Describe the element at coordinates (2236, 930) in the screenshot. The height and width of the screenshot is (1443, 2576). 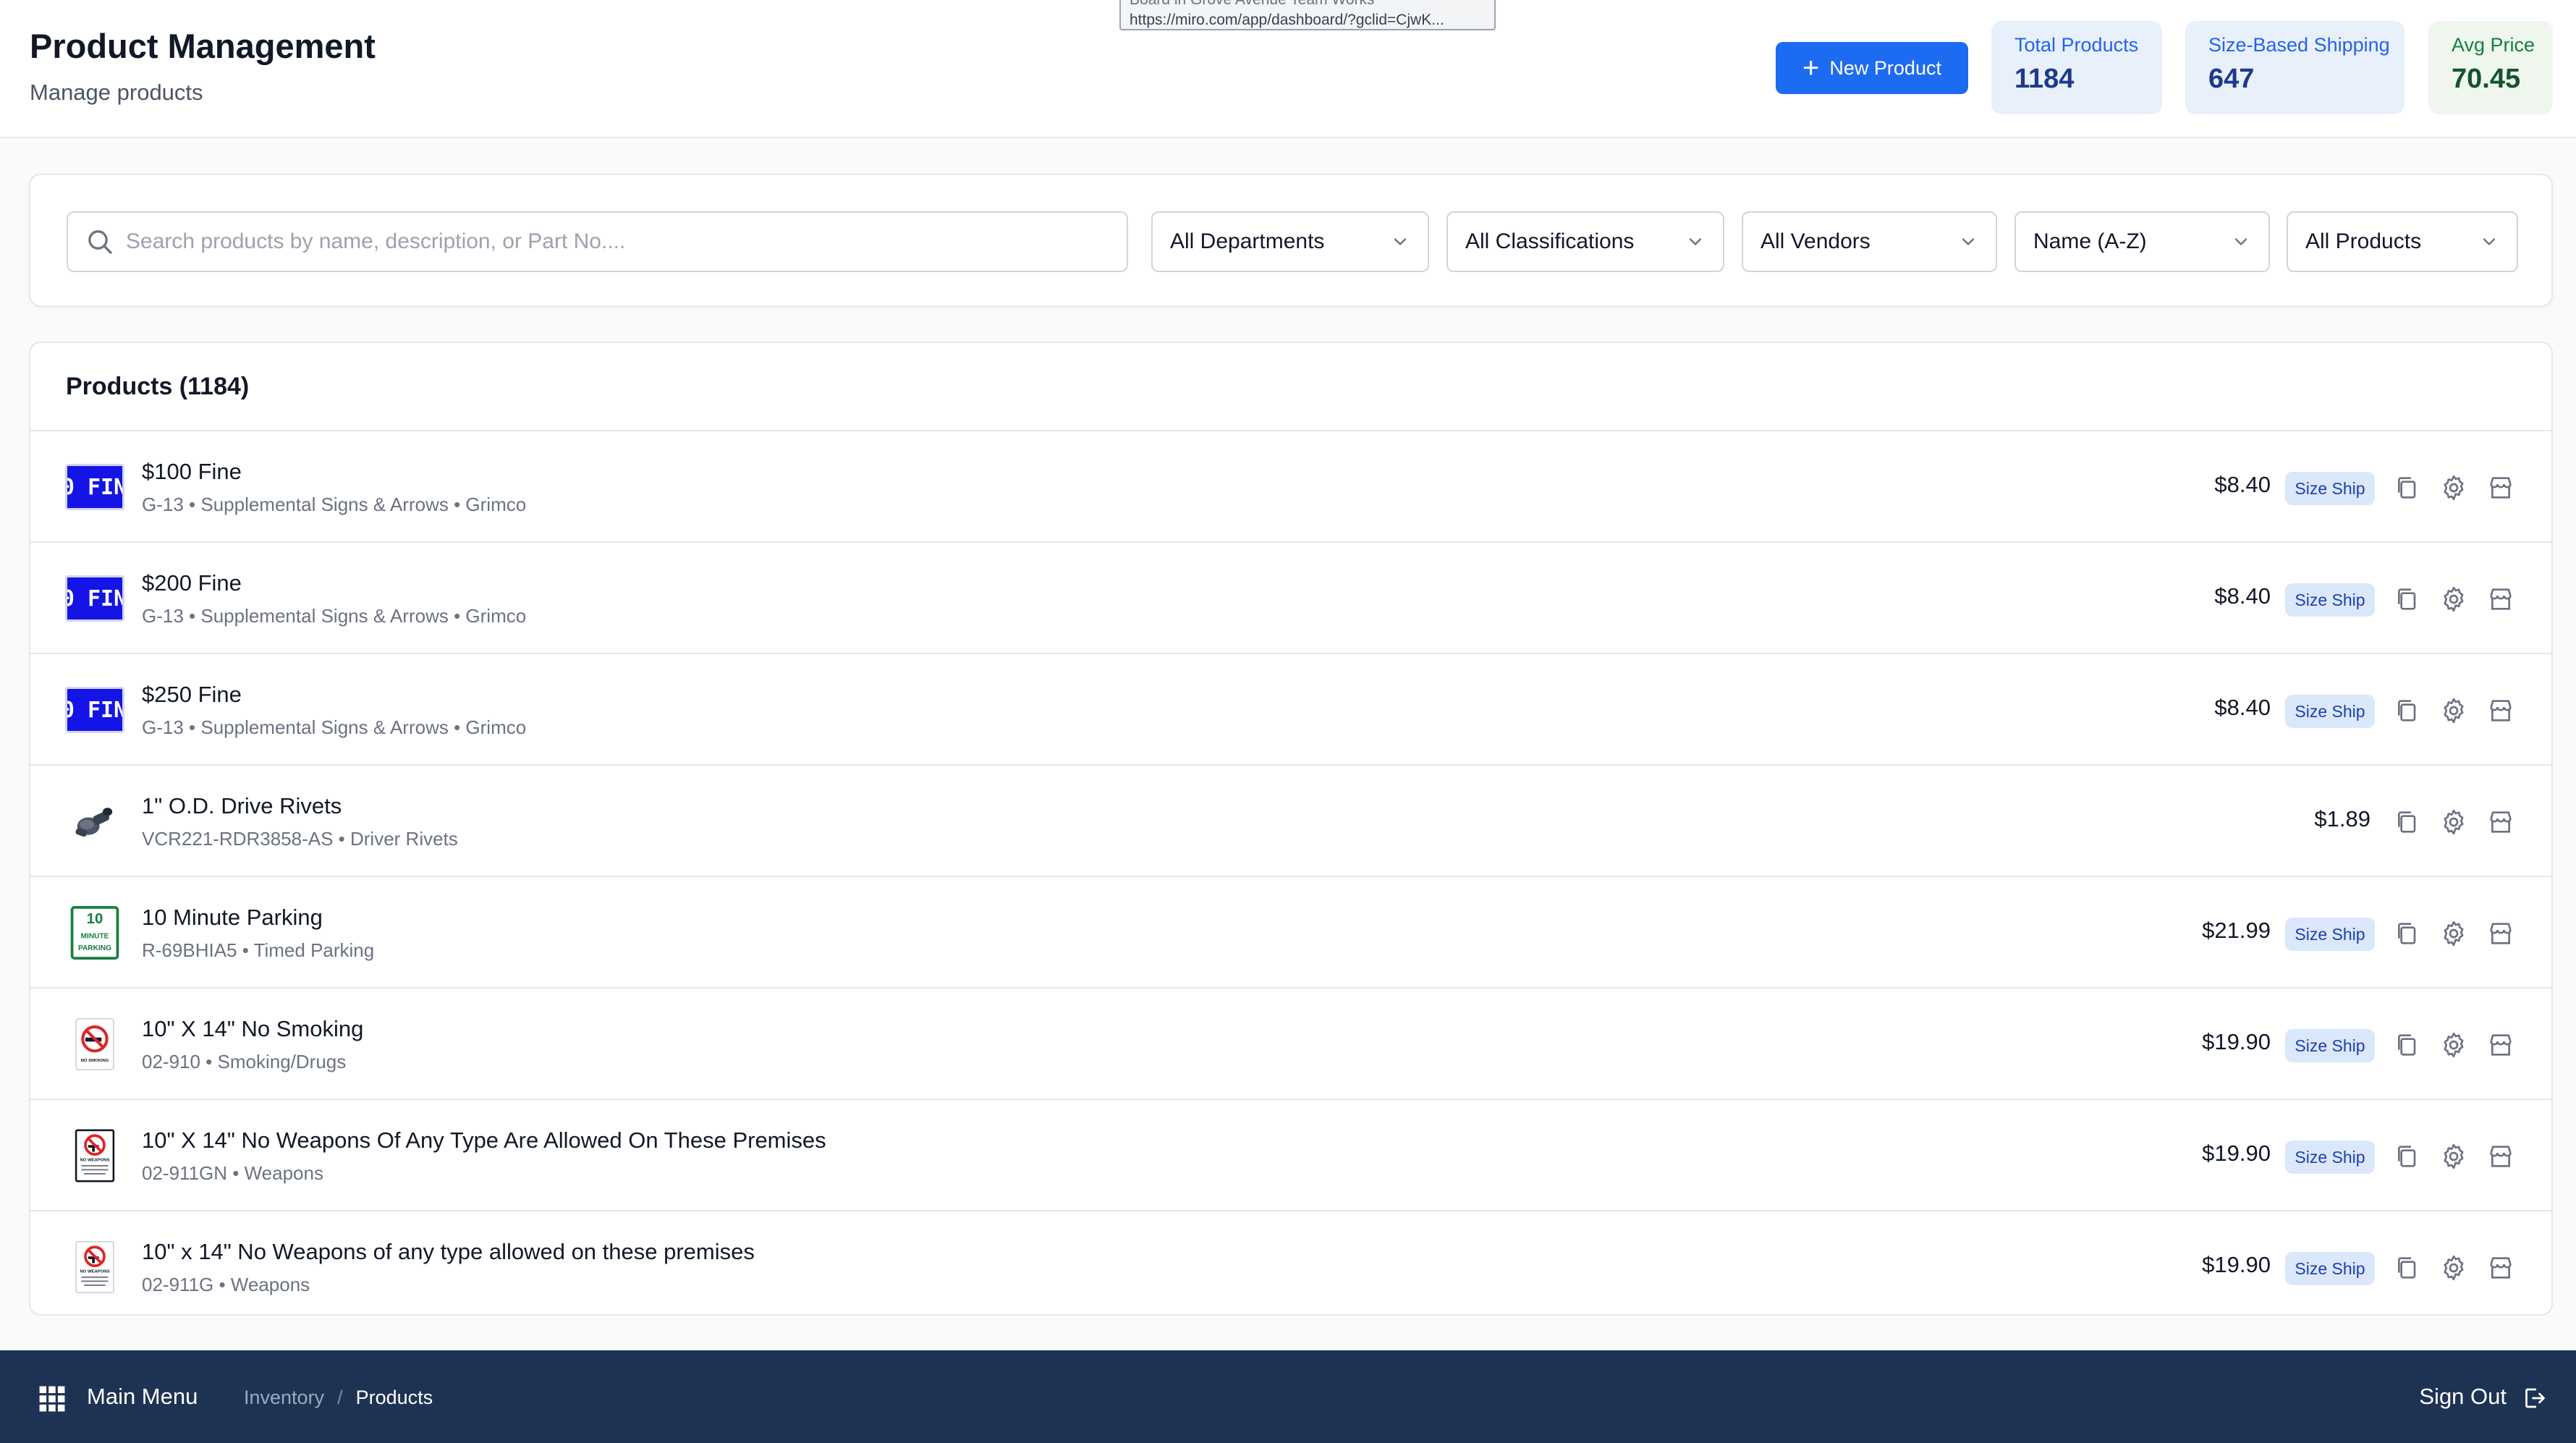
I see `product-price: $21.99` at that location.